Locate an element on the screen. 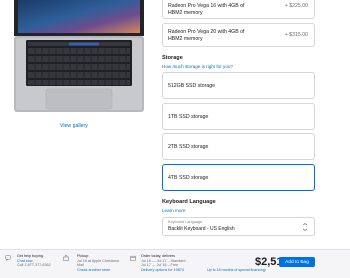 This screenshot has width=350, height=278. keyboard-language-heading: Keyboard Language is located at coordinates (189, 202).